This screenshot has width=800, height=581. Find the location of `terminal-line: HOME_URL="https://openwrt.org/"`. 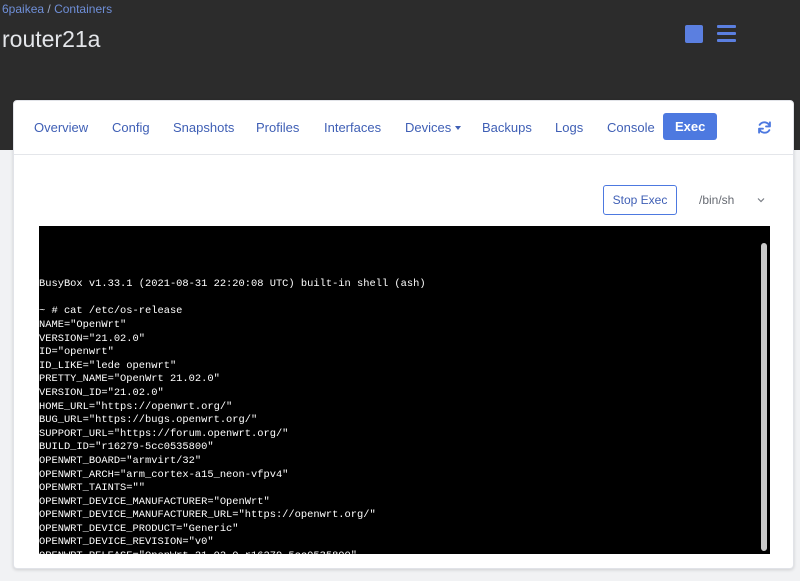

terminal-line: HOME_URL="https://openwrt.org/" is located at coordinates (136, 406).